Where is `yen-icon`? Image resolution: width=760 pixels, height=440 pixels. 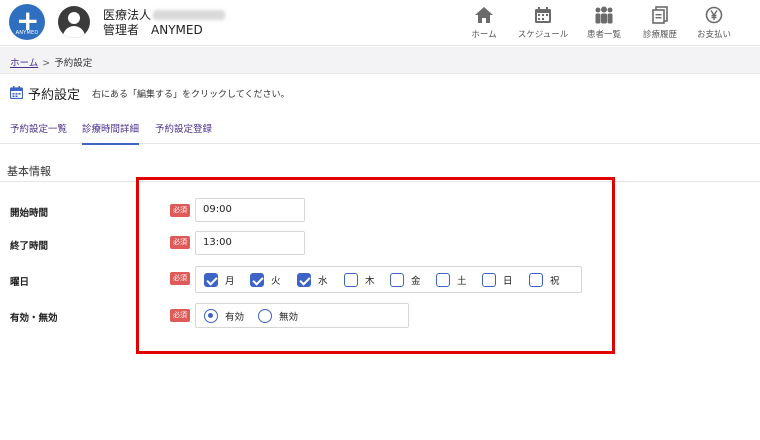 yen-icon is located at coordinates (714, 14).